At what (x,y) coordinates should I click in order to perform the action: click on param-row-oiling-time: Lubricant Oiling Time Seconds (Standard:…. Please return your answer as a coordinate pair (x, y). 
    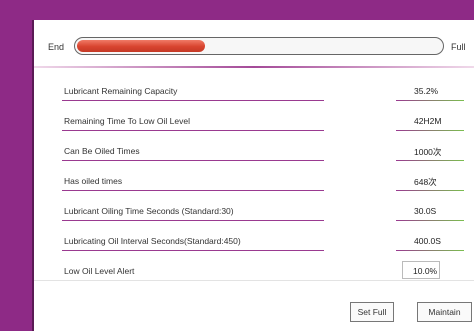
    Looking at the image, I should click on (254, 213).